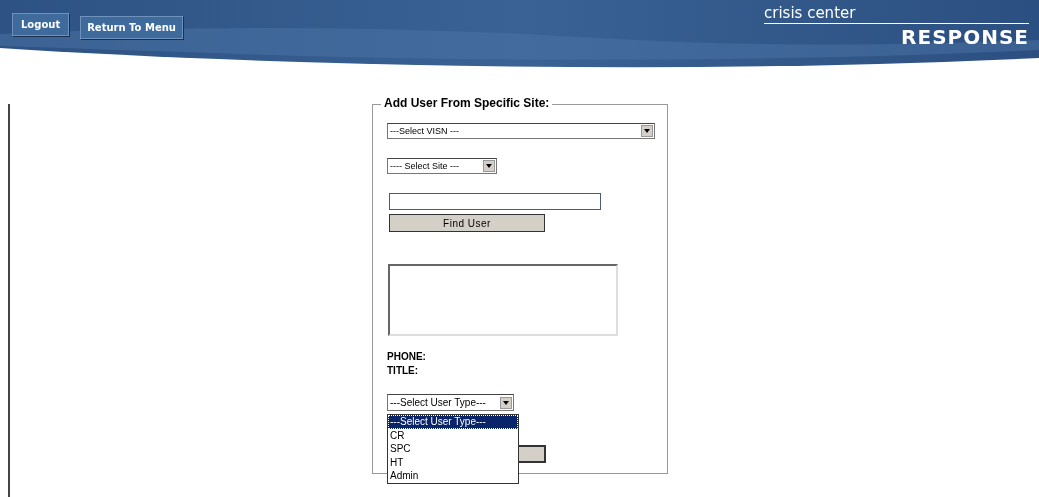  Describe the element at coordinates (965, 37) in the screenshot. I see `logo-text: RESPONSE` at that location.